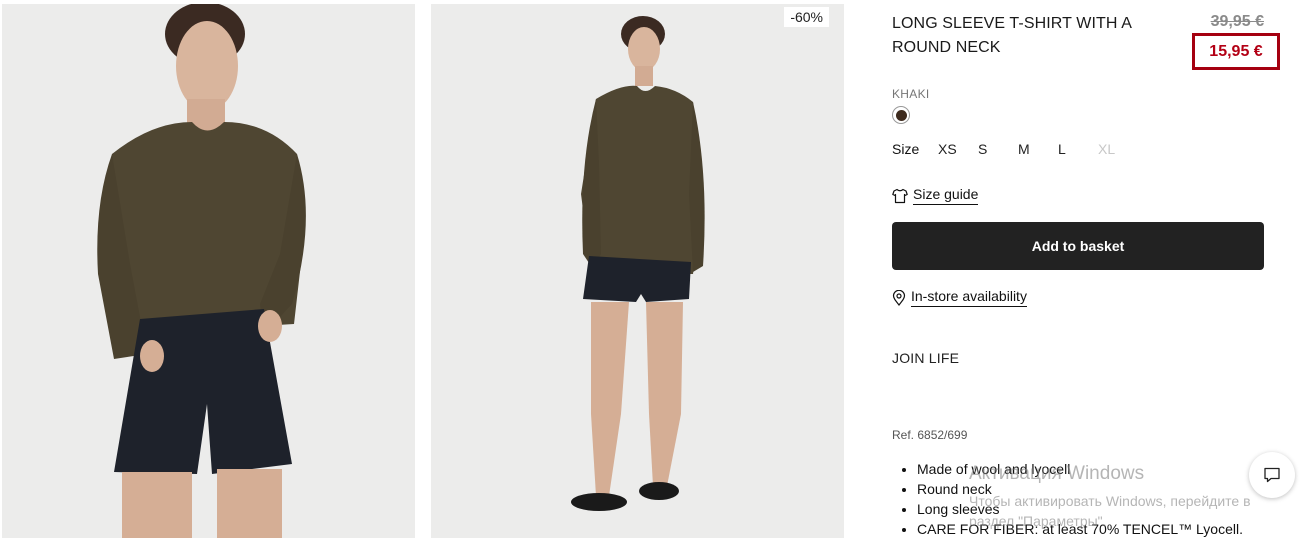 The width and height of the screenshot is (1300, 539). I want to click on color-name: KHAKI, so click(911, 94).